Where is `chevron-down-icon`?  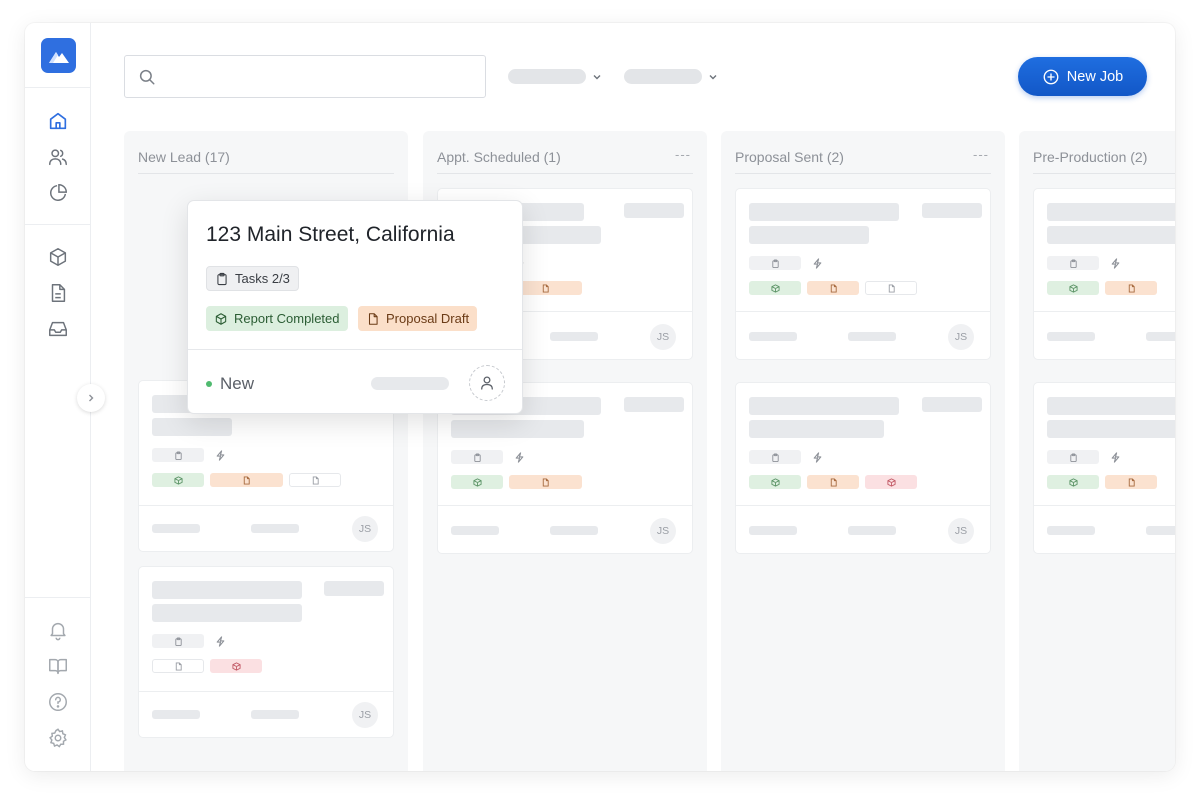
chevron-down-icon is located at coordinates (597, 76).